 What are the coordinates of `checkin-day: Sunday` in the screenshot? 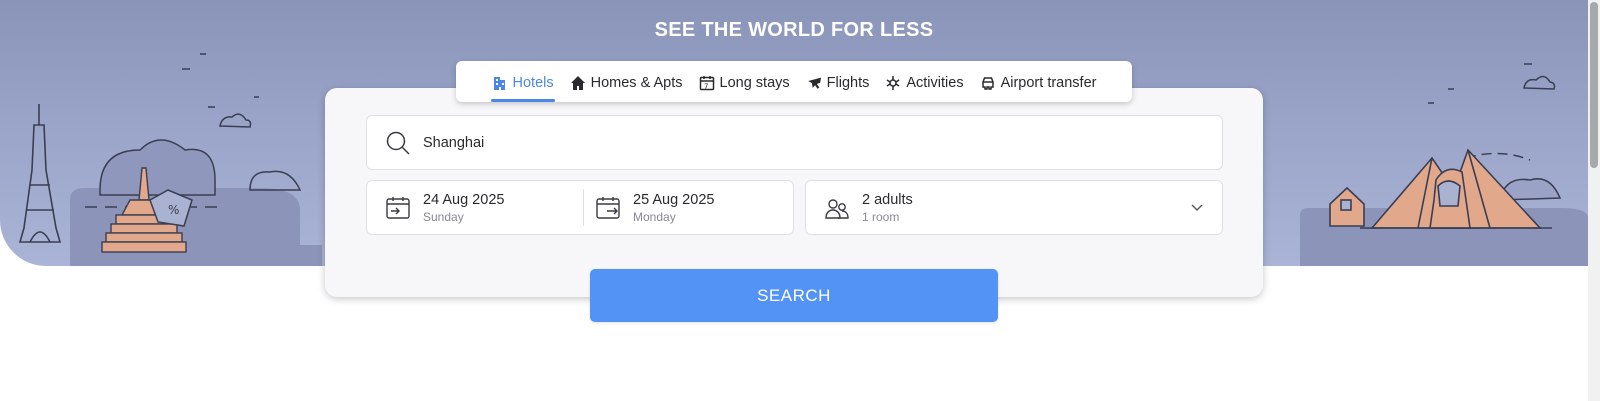 It's located at (443, 216).